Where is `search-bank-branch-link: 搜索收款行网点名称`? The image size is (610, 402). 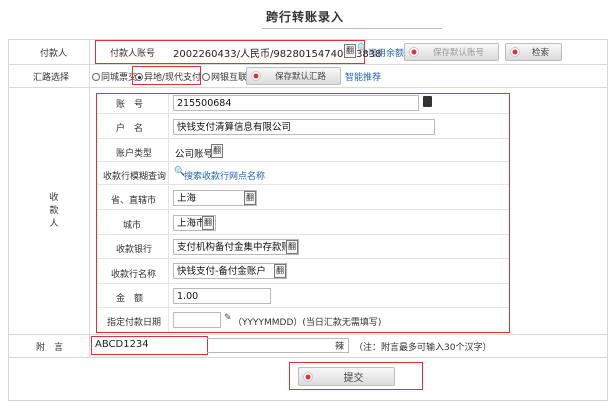
search-bank-branch-link: 搜索收款行网点名称 is located at coordinates (224, 175).